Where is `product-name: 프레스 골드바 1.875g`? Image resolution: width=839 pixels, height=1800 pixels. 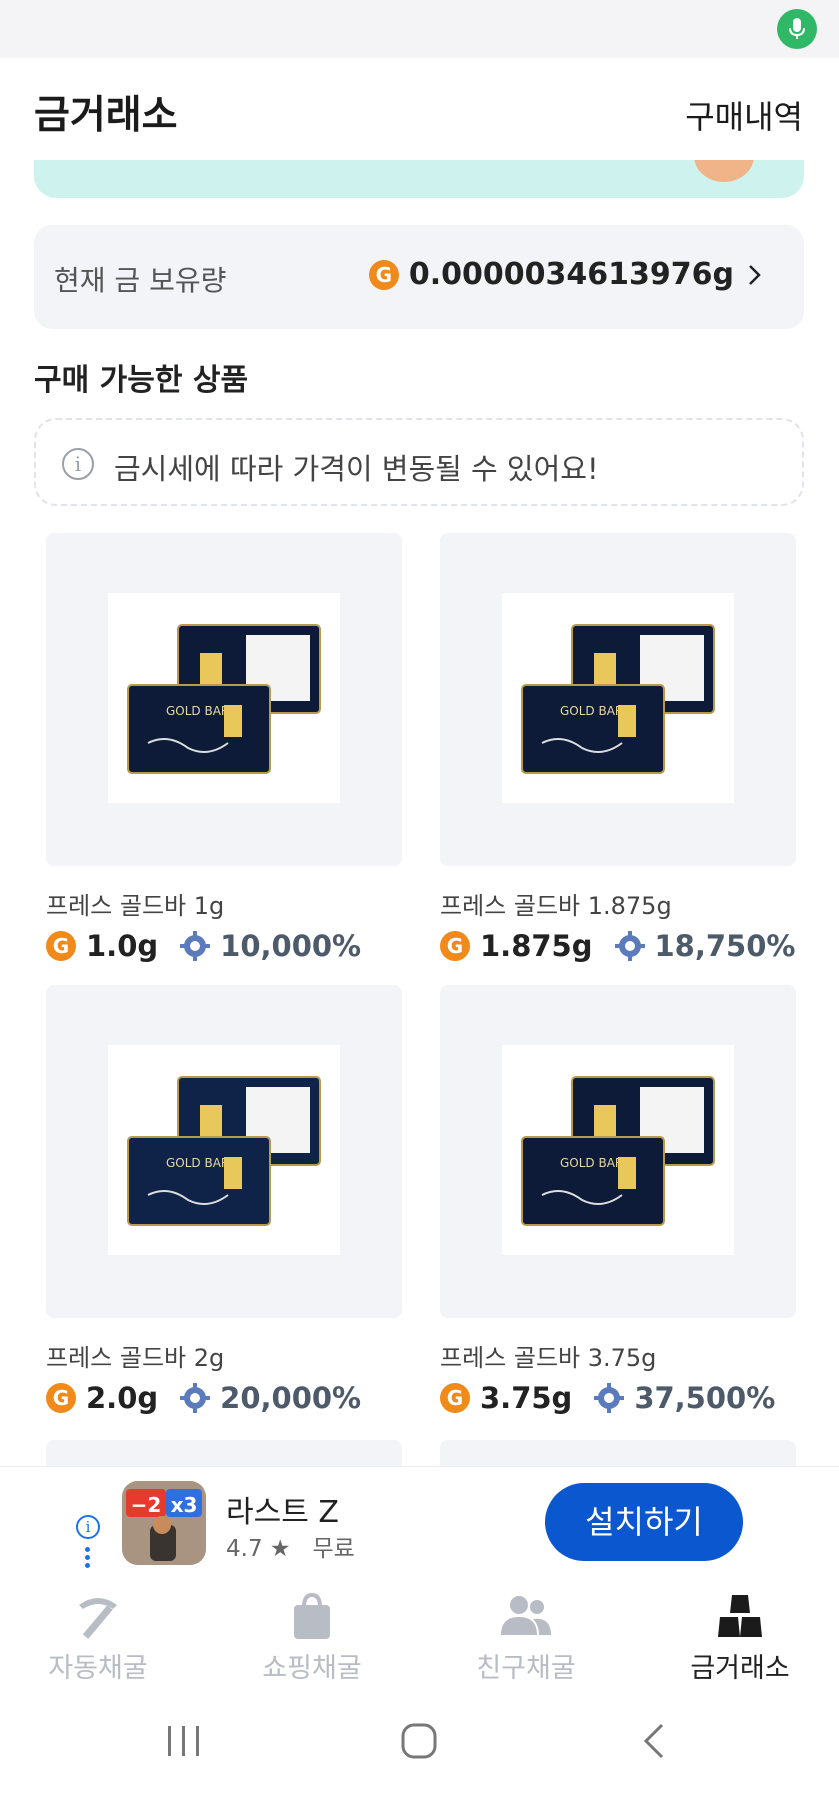 product-name: 프레스 골드바 1.875g is located at coordinates (556, 906).